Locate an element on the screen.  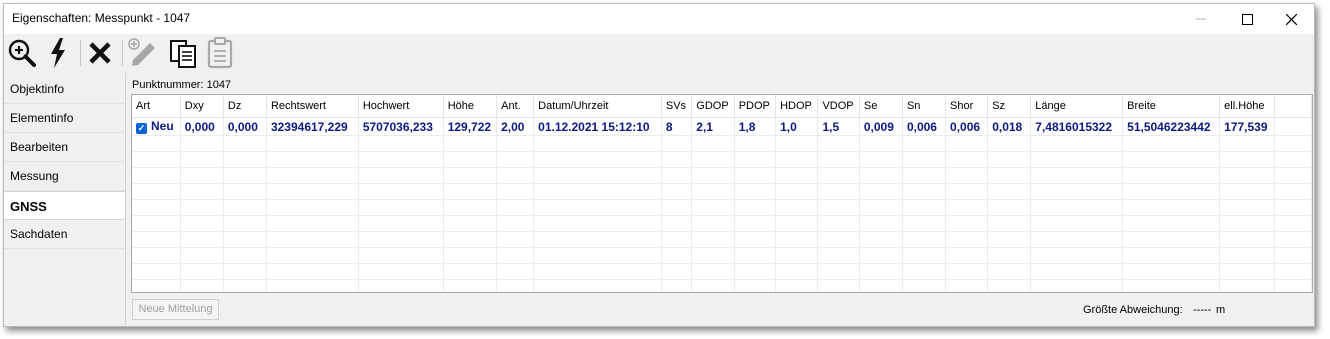
tab-elementinfo: Elementinfo is located at coordinates (64, 118).